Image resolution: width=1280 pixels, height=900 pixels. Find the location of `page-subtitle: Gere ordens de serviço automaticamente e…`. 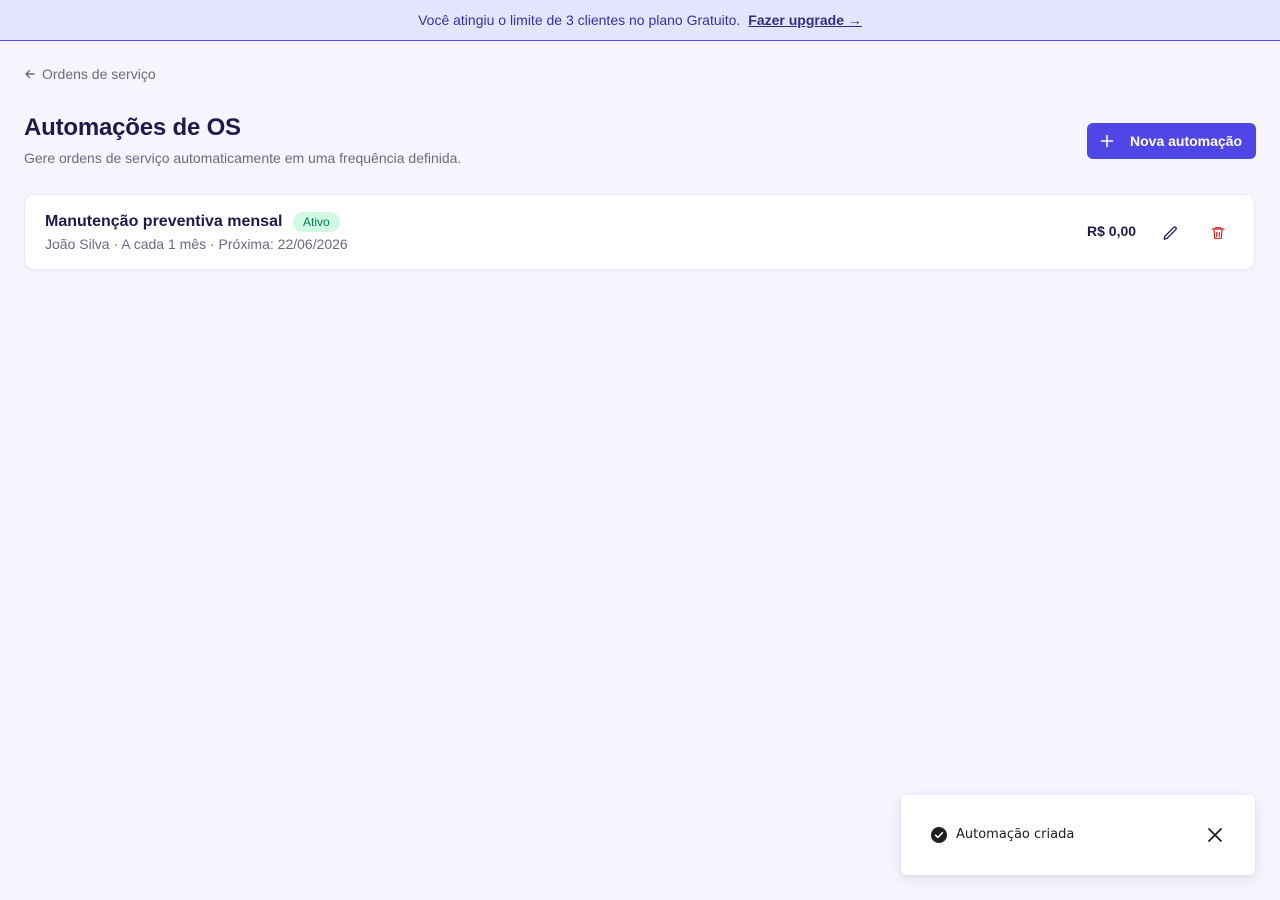

page-subtitle: Gere ordens de serviço automaticamente e… is located at coordinates (243, 158).